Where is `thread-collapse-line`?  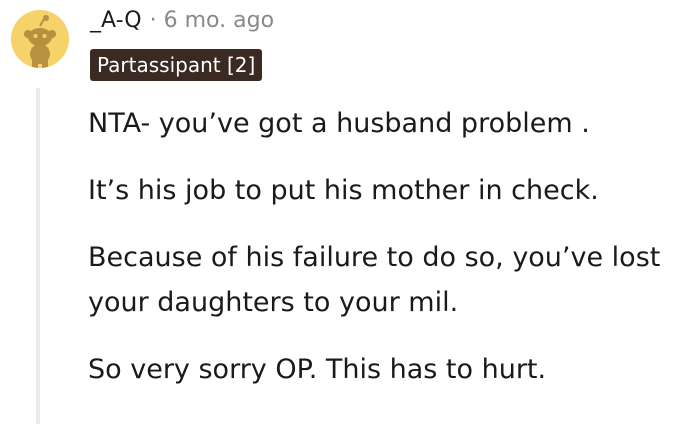
thread-collapse-line is located at coordinates (38, 256).